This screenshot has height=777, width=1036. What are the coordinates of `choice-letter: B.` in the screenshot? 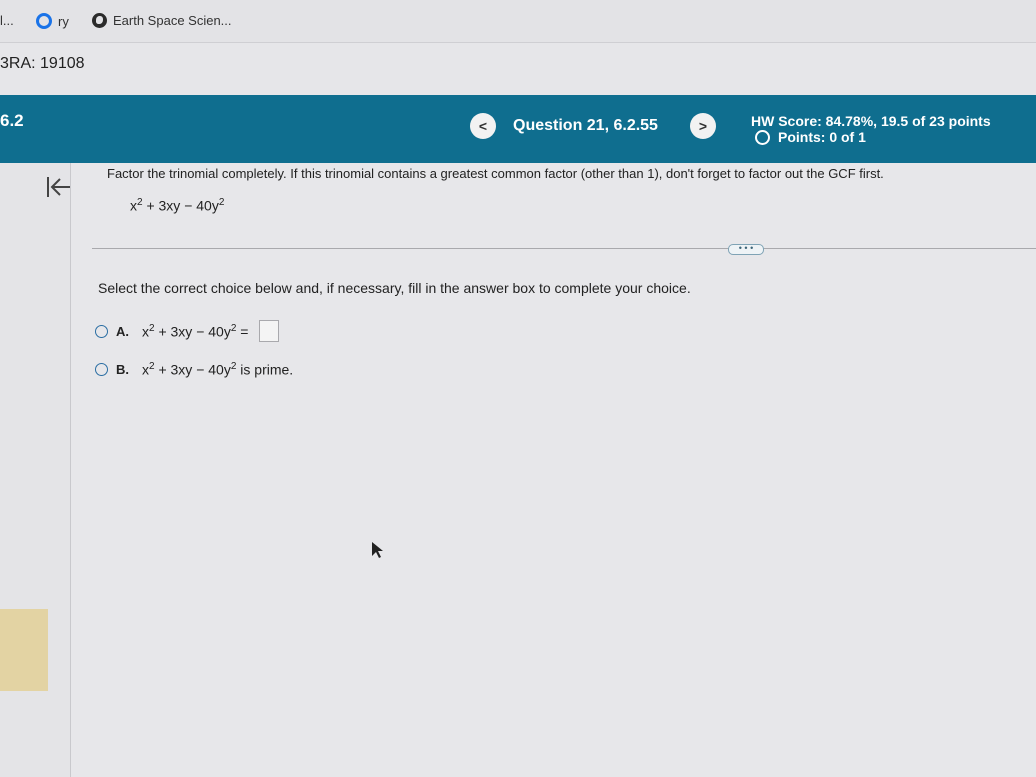 It's located at (122, 369).